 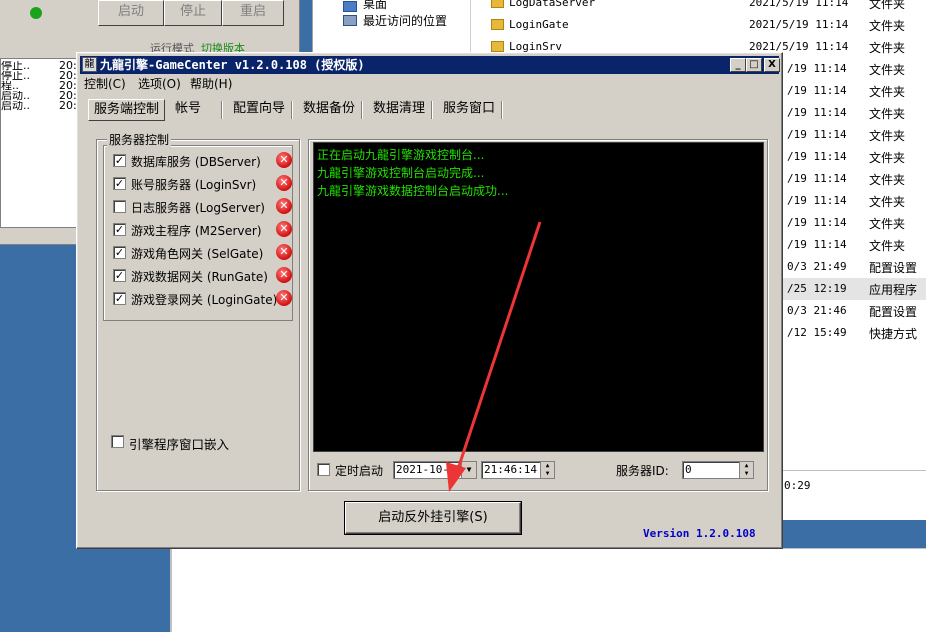 What do you see at coordinates (817, 310) in the screenshot?
I see `file-date: 0/3 21:46` at bounding box center [817, 310].